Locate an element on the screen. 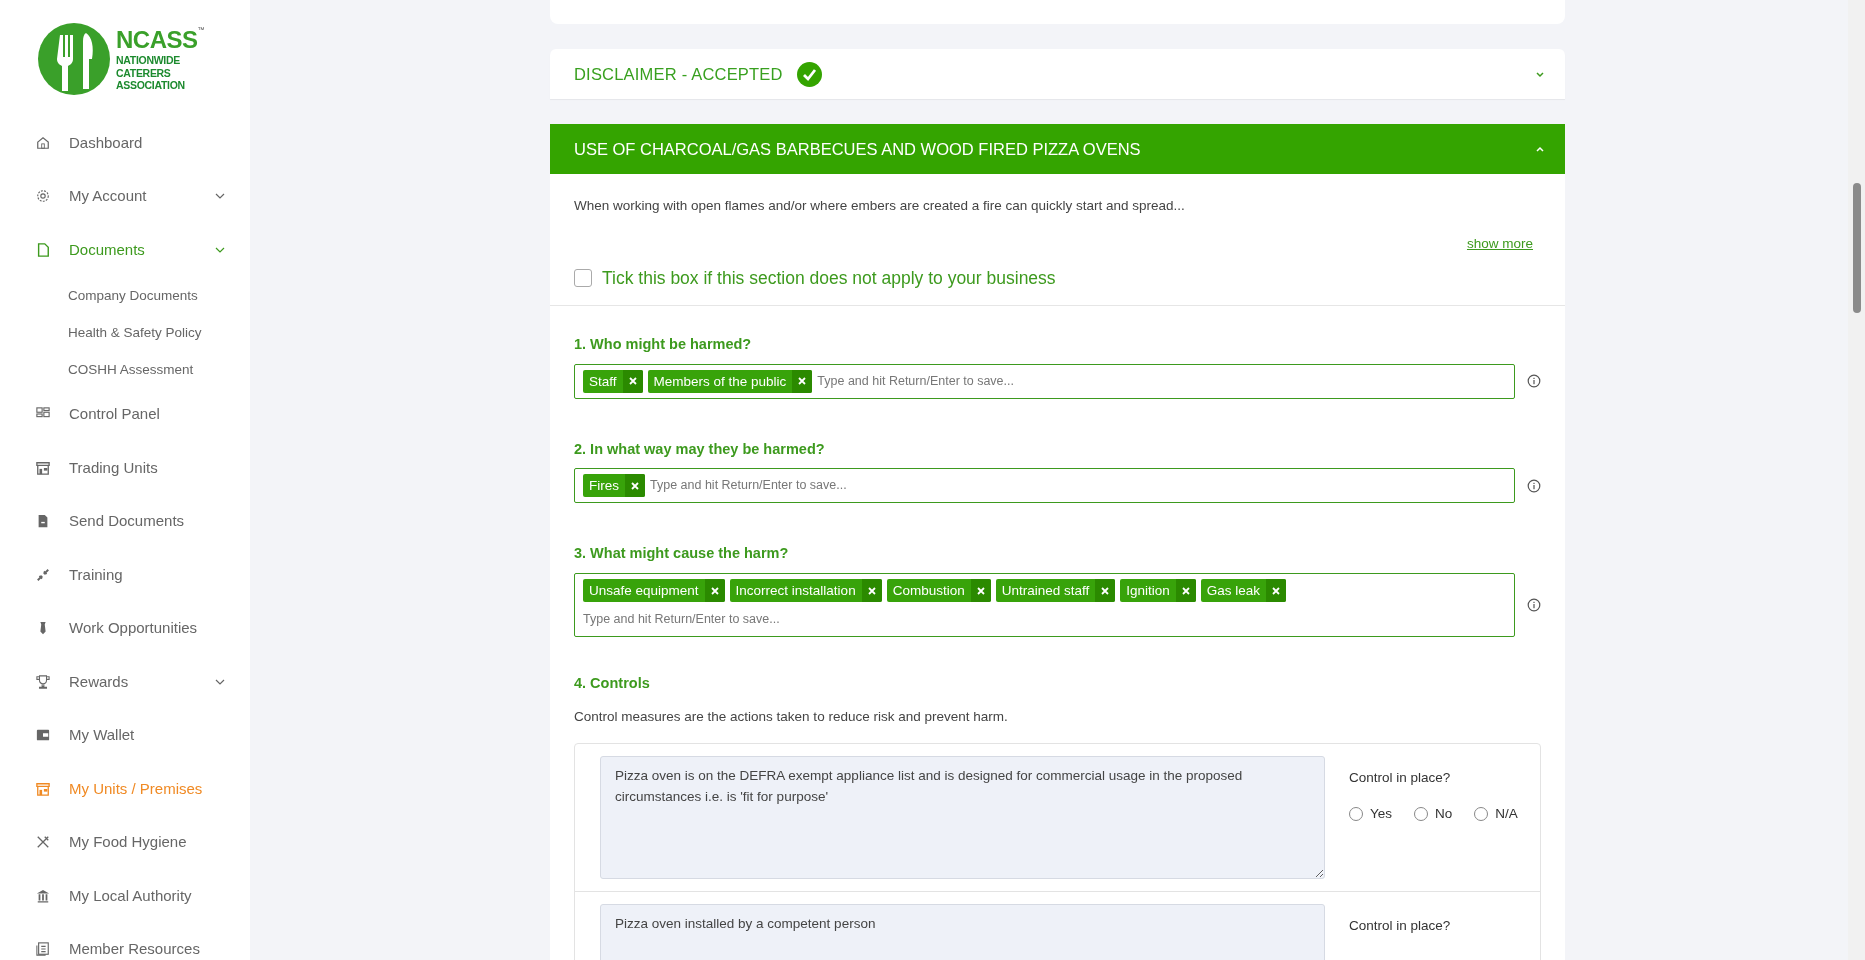 Image resolution: width=1865 pixels, height=960 pixels. sidebar-item: Trading Units is located at coordinates (125, 468).